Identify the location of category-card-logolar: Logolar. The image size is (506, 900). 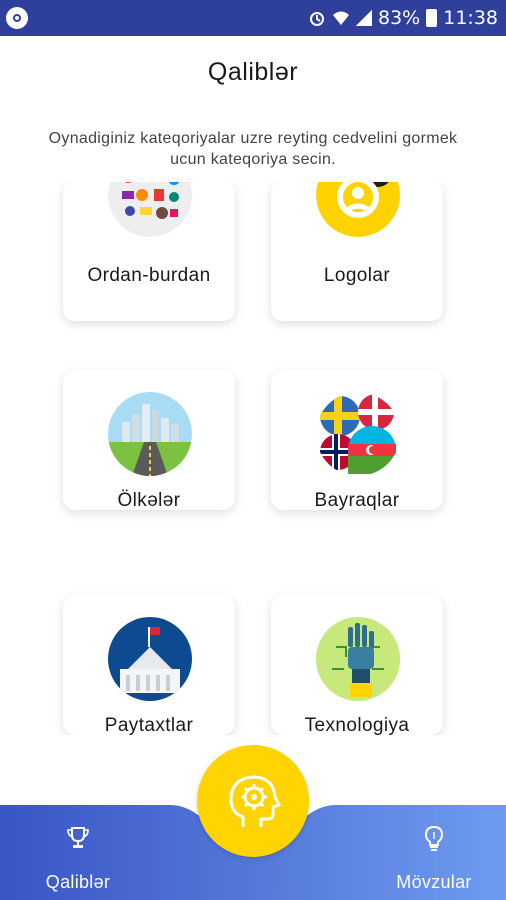
(357, 251).